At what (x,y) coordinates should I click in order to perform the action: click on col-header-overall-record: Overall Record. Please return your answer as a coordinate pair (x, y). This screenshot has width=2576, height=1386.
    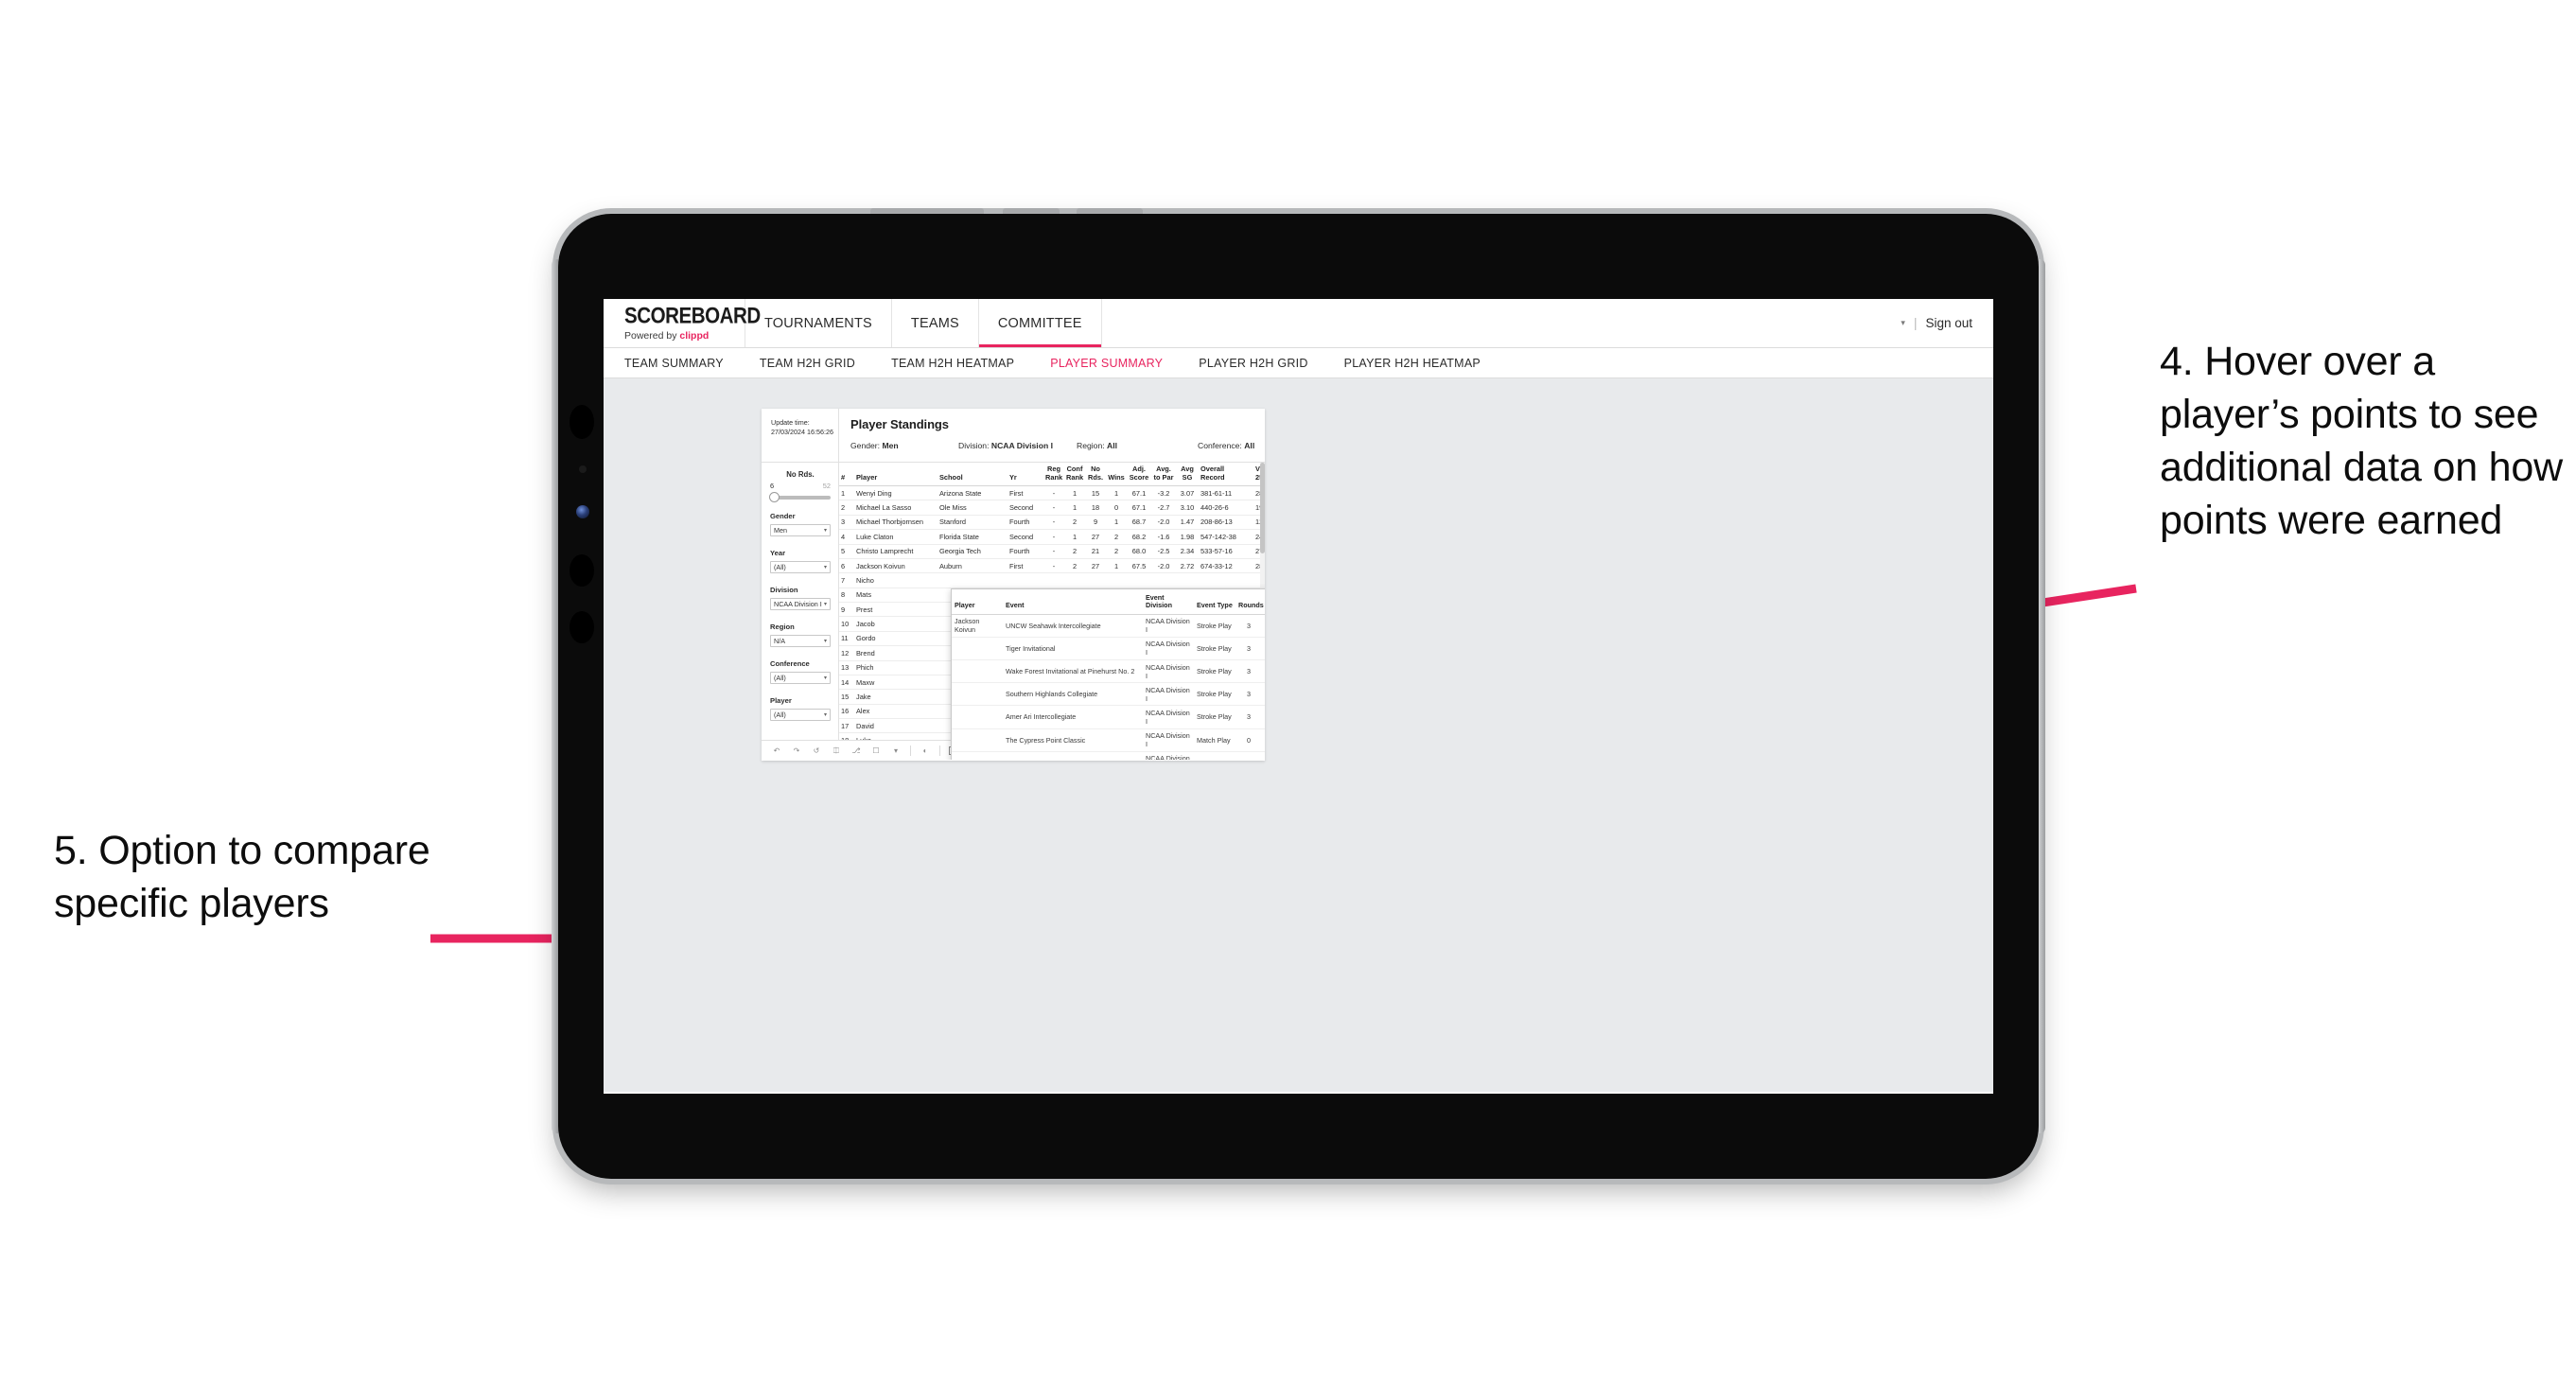
    Looking at the image, I should click on (1226, 475).